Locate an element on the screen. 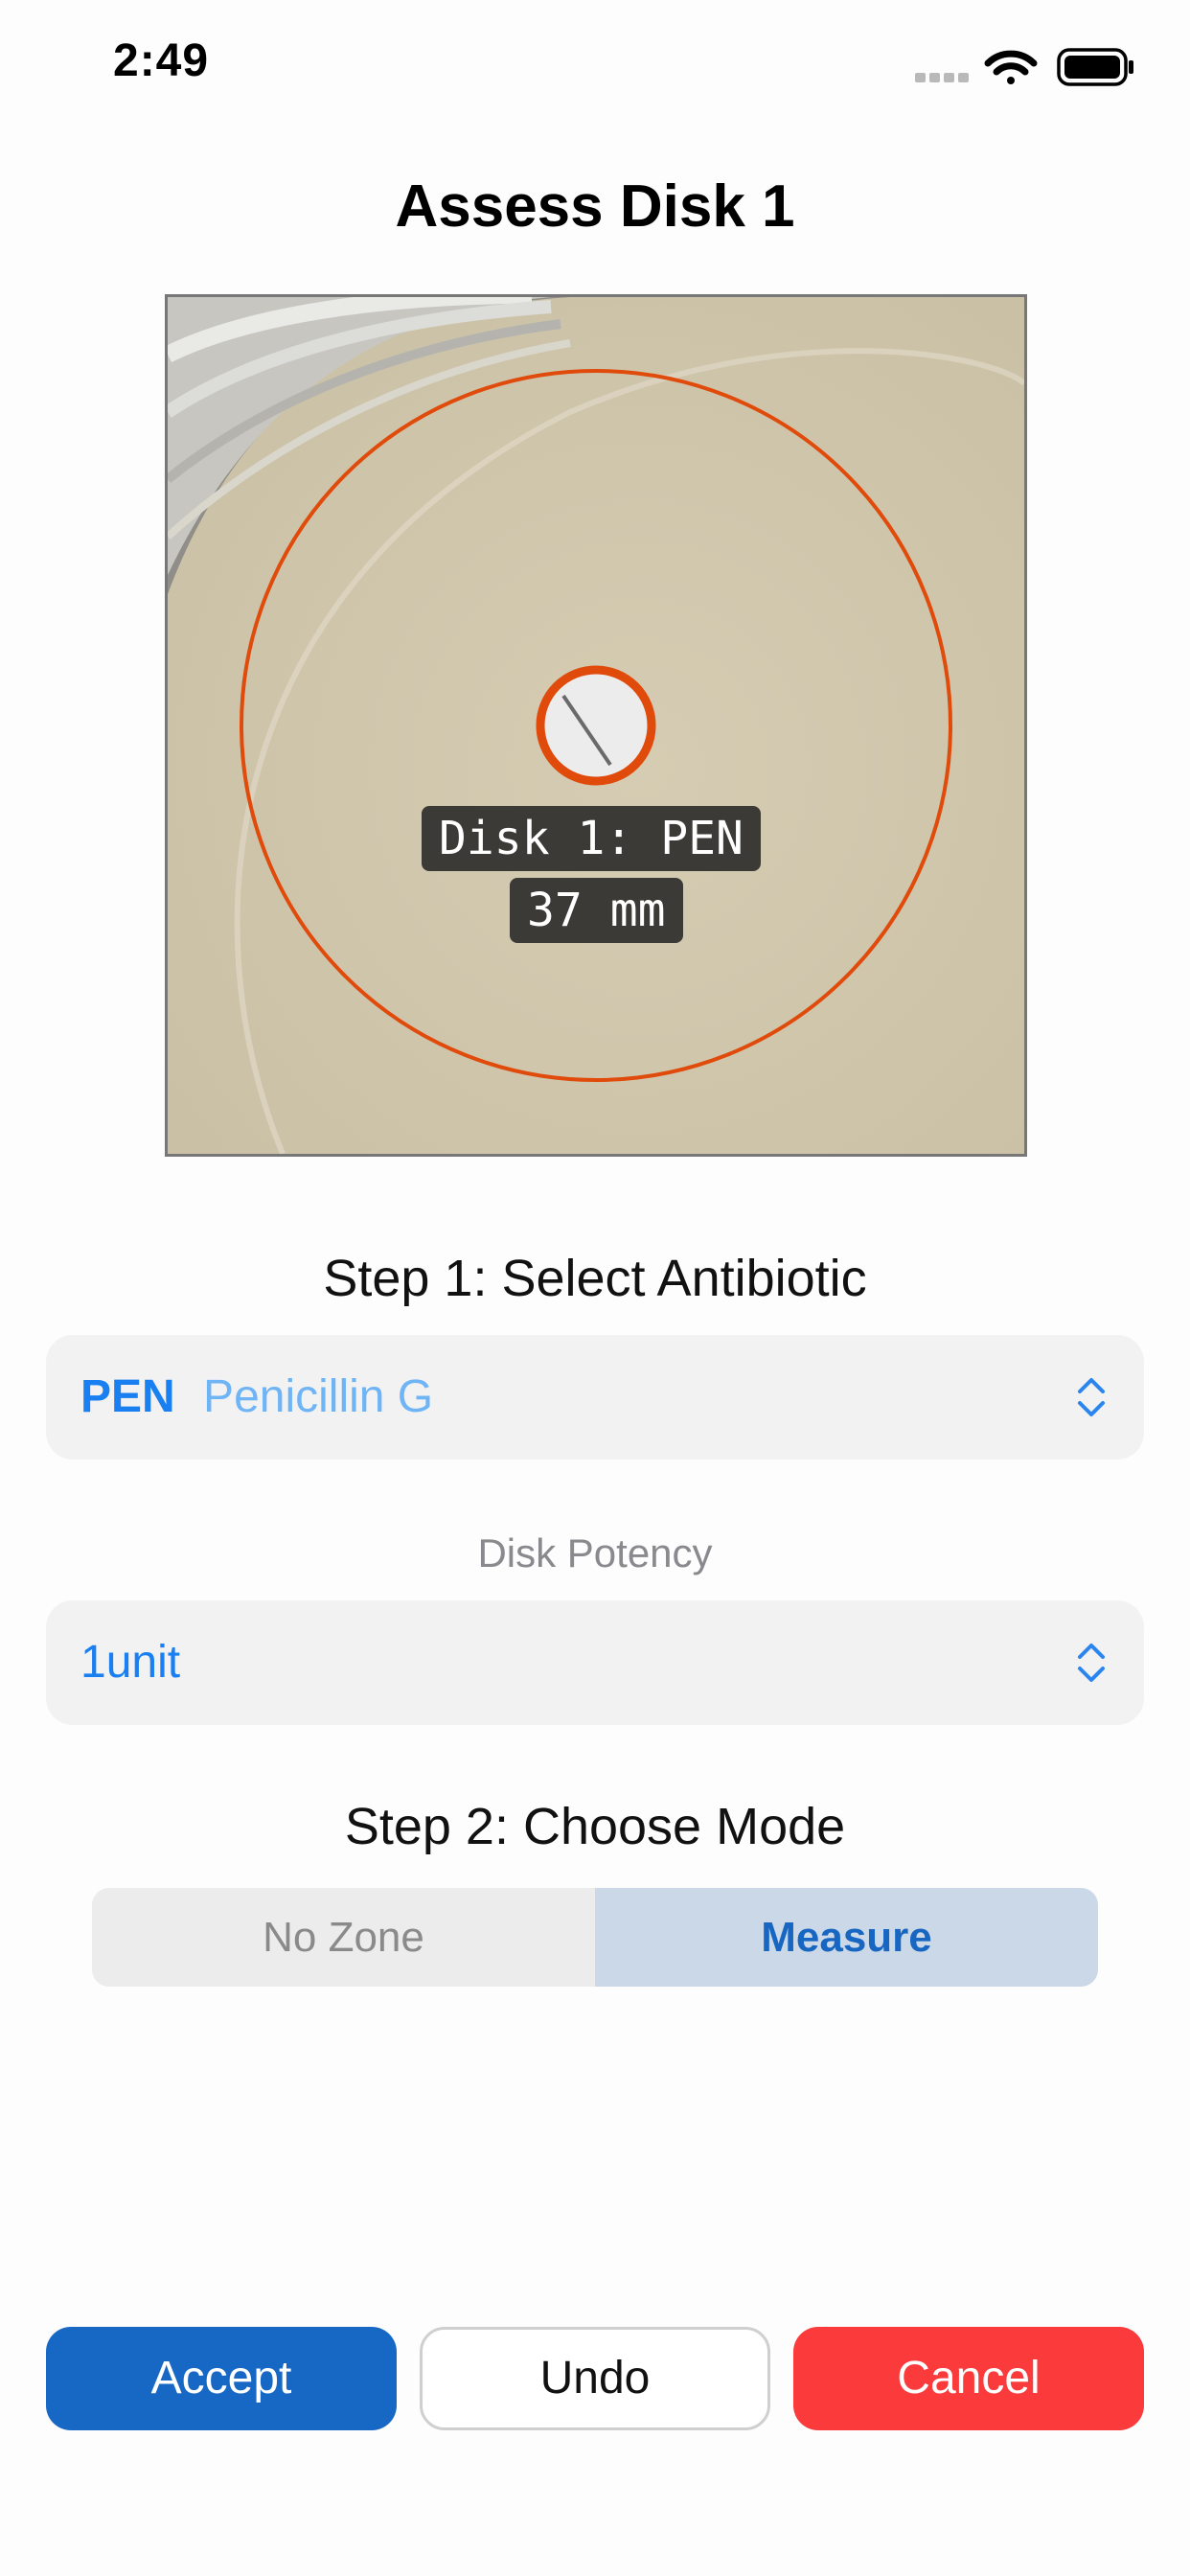 The width and height of the screenshot is (1190, 2576). status-icons is located at coordinates (1025, 66).